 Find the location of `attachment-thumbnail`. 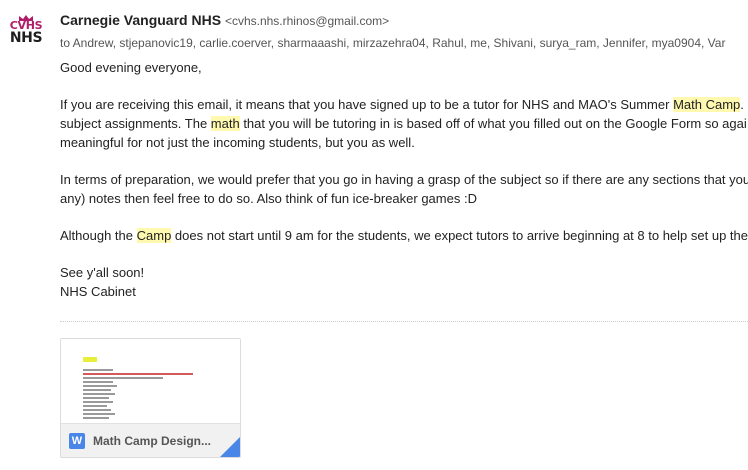

attachment-thumbnail is located at coordinates (150, 381).